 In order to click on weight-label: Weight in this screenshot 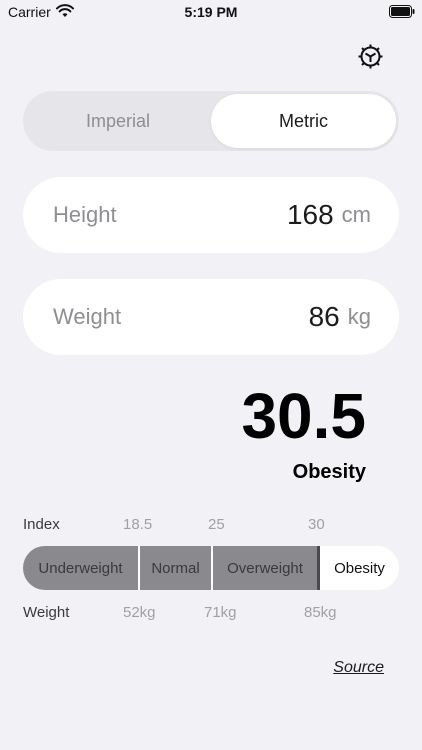, I will do `click(87, 316)`.